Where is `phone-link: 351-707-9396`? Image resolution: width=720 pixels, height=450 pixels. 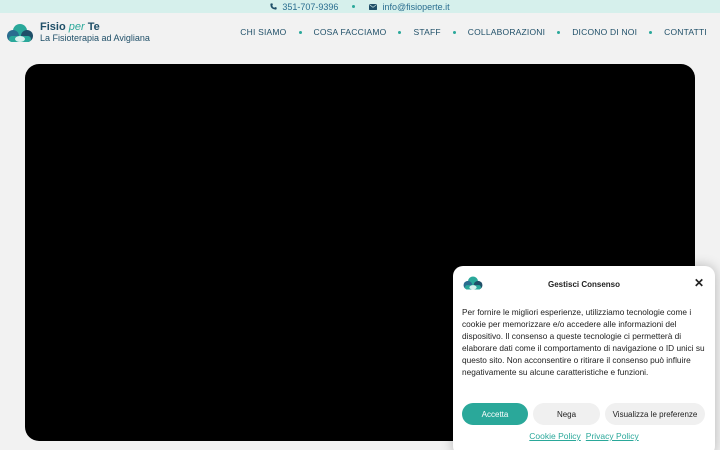
phone-link: 351-707-9396 is located at coordinates (304, 7).